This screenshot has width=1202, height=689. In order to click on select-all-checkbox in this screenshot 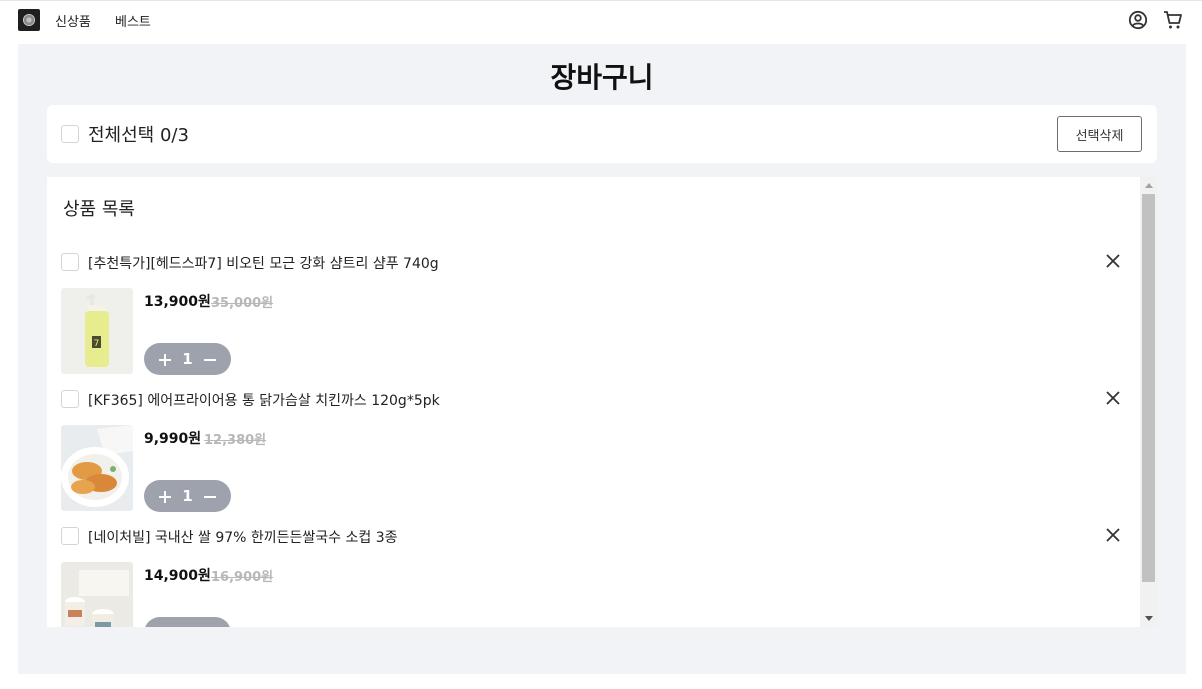, I will do `click(70, 134)`.